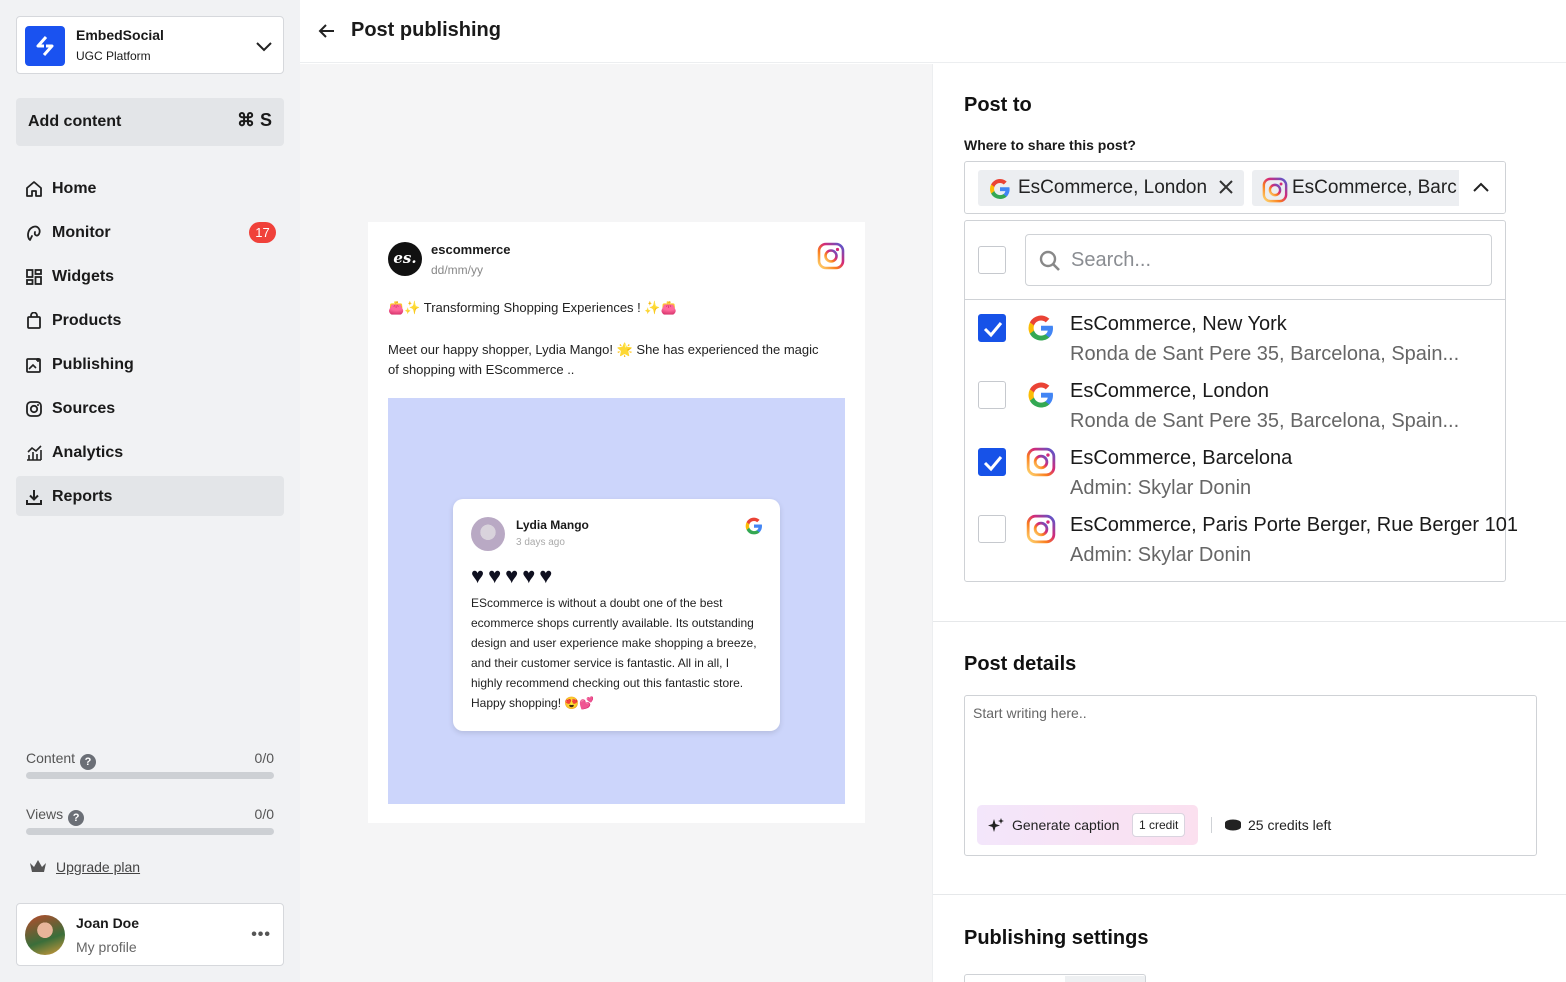 The height and width of the screenshot is (982, 1566). I want to click on coins-icon, so click(1233, 825).